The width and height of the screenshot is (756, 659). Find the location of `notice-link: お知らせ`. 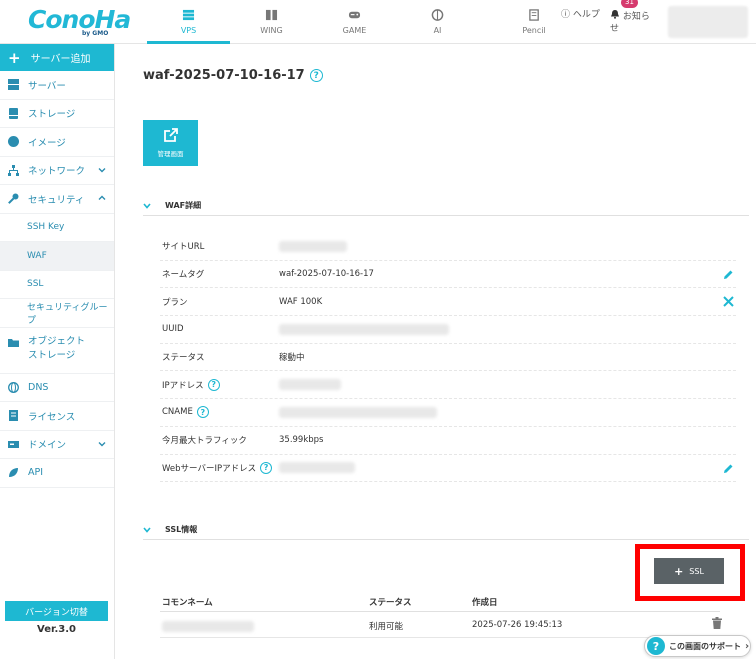

notice-link: お知らせ is located at coordinates (632, 22).